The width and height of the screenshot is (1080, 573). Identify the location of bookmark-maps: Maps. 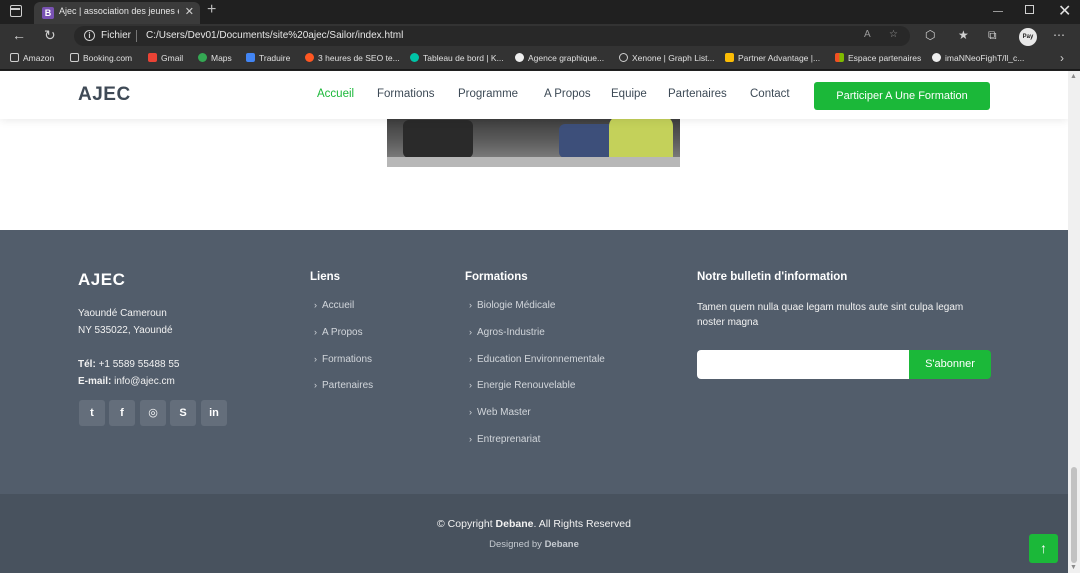
(215, 58).